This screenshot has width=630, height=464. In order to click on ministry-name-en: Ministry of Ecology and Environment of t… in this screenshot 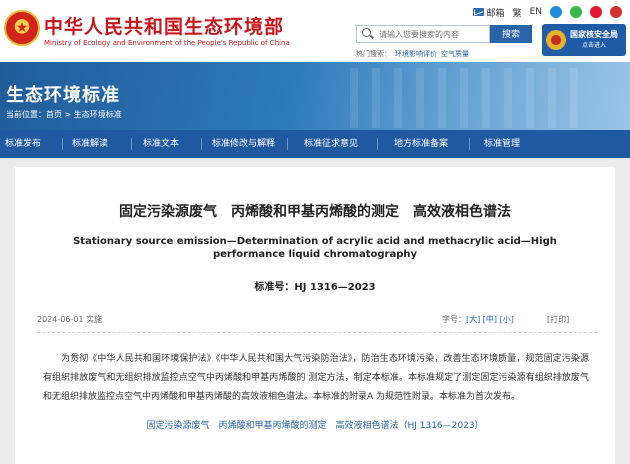, I will do `click(167, 43)`.